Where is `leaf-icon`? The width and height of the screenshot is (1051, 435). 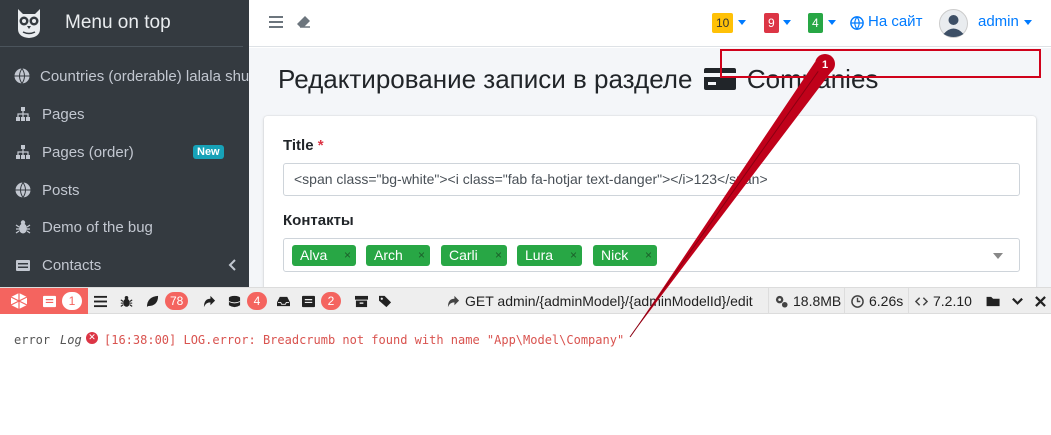
leaf-icon is located at coordinates (152, 301).